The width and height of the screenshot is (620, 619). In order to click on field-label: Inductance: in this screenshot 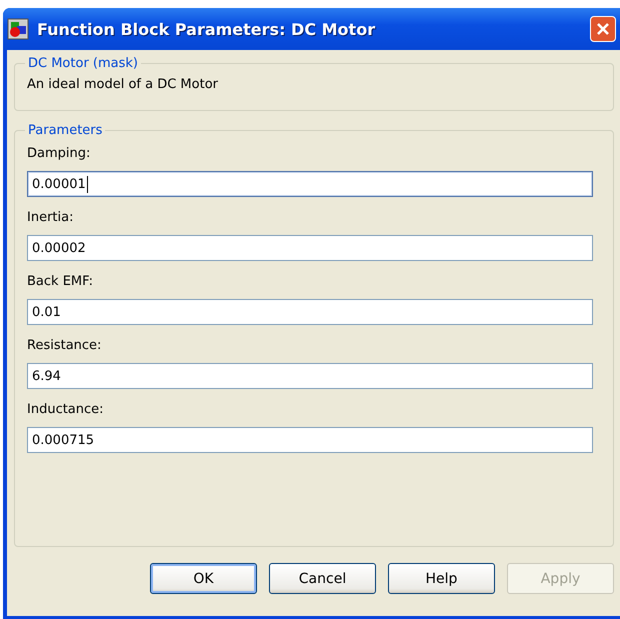, I will do `click(66, 409)`.